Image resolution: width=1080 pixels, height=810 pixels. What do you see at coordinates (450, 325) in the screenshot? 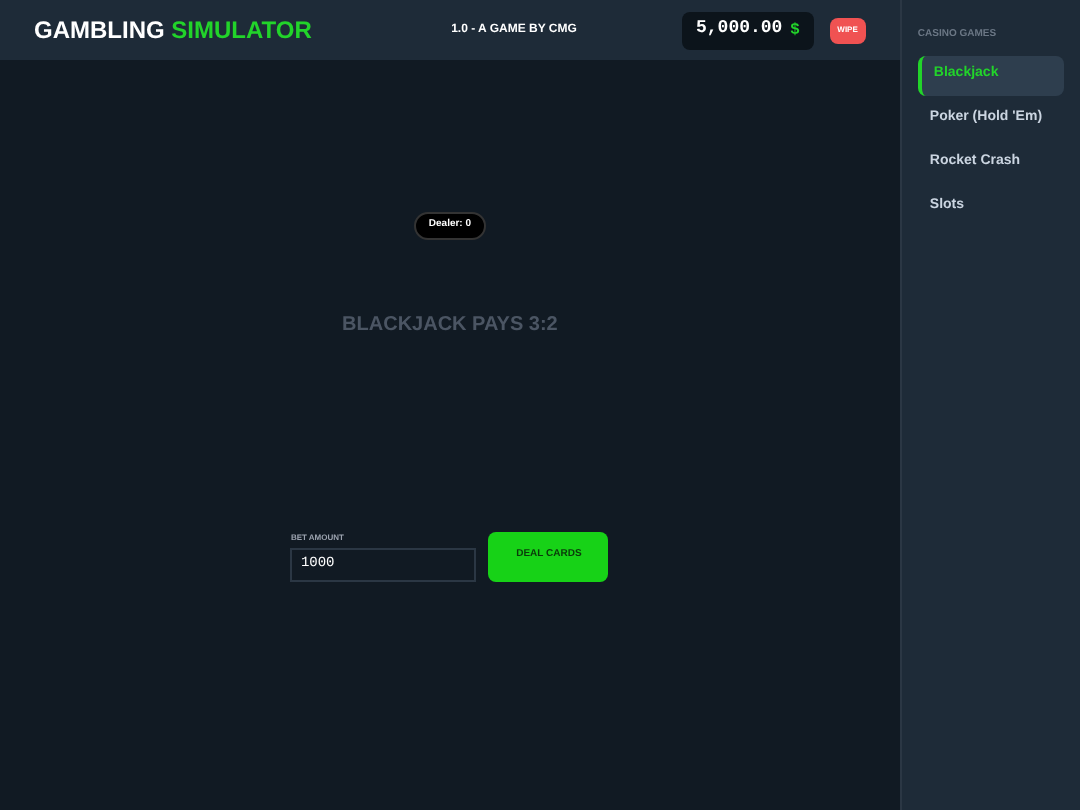
I see `payout-text: BLACKJACK PAYS 3:2` at bounding box center [450, 325].